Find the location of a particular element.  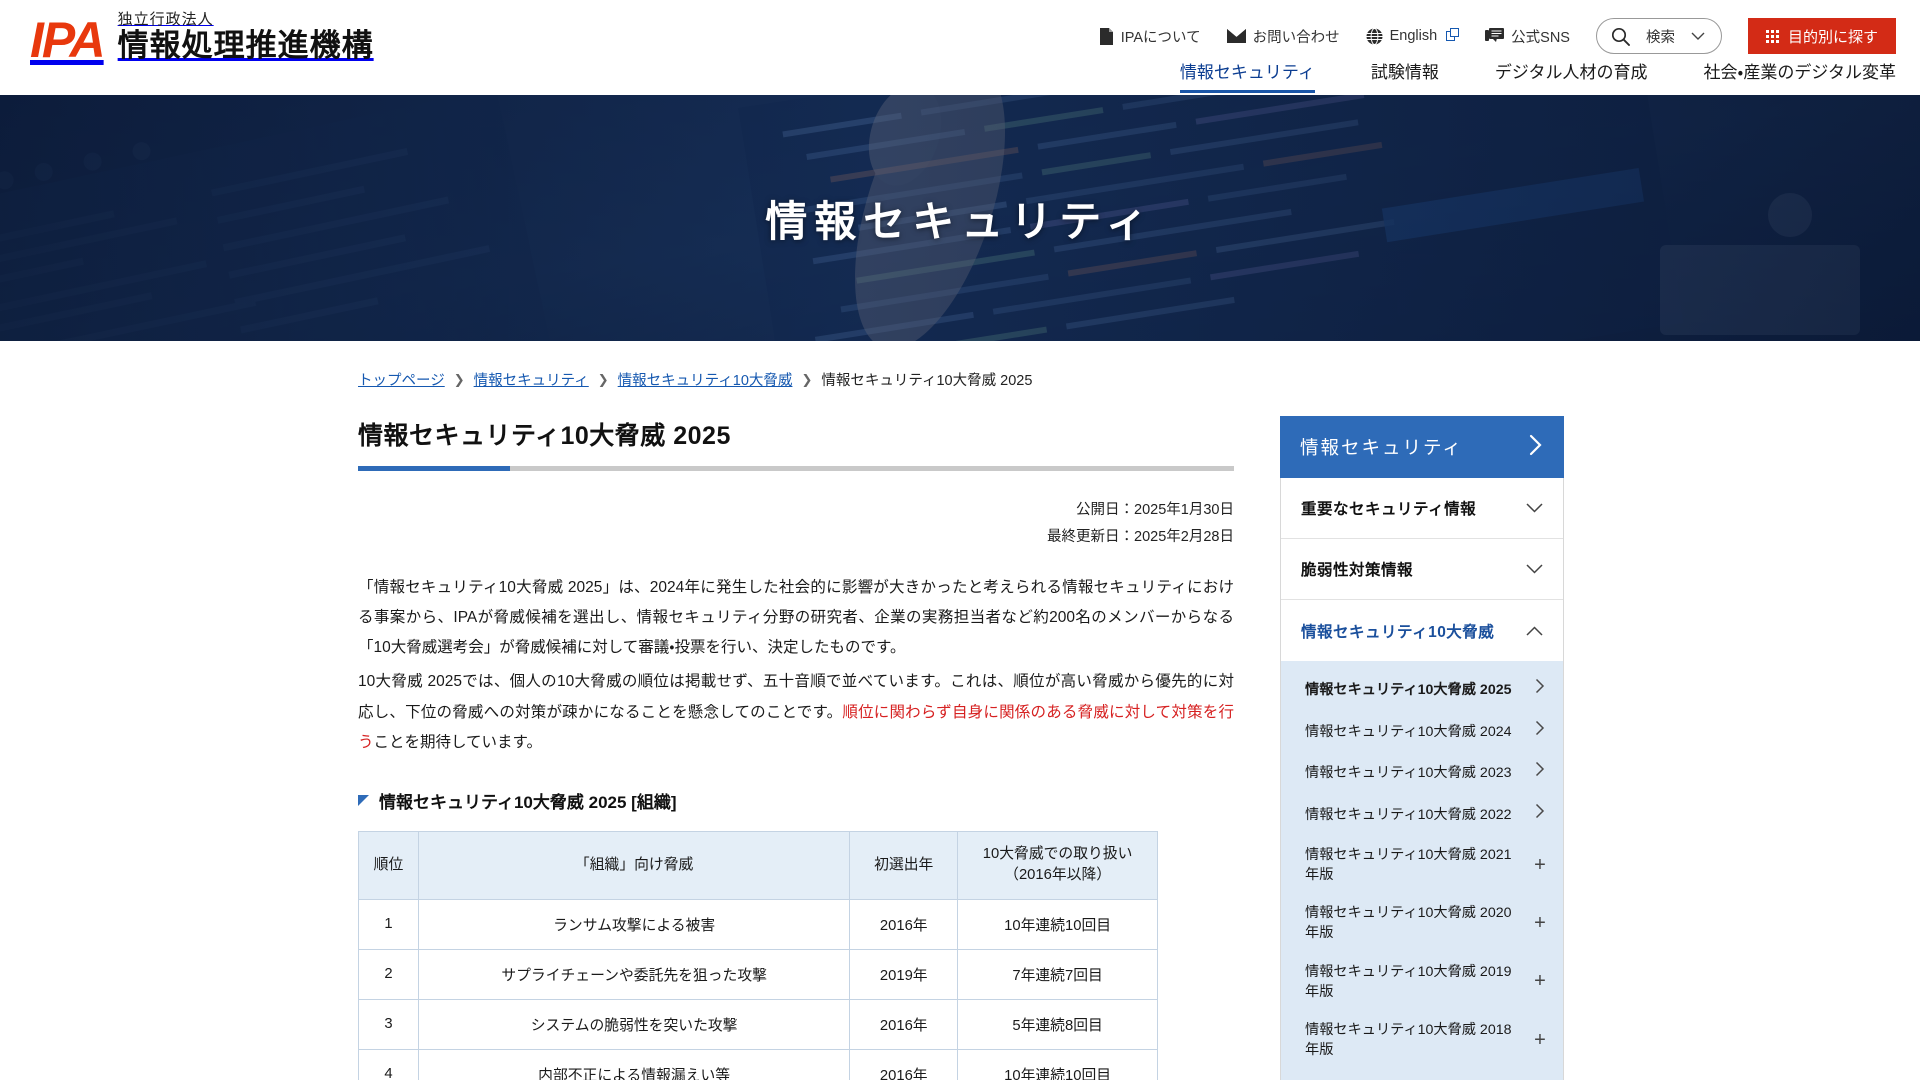

hero-title: 情報セキュリティ is located at coordinates (960, 221).